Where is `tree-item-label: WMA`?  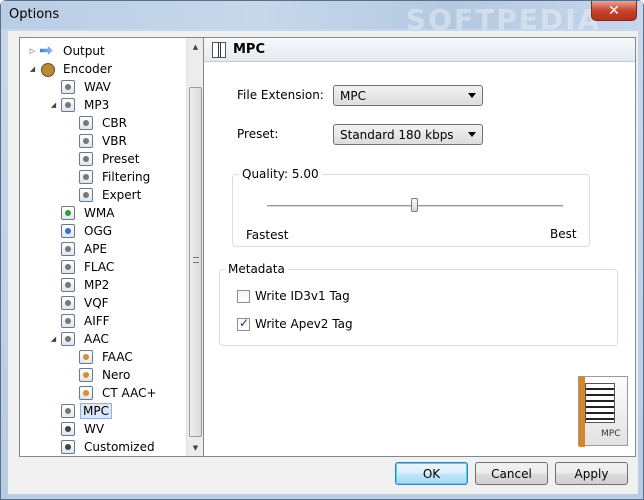
tree-item-label: WMA is located at coordinates (99, 213).